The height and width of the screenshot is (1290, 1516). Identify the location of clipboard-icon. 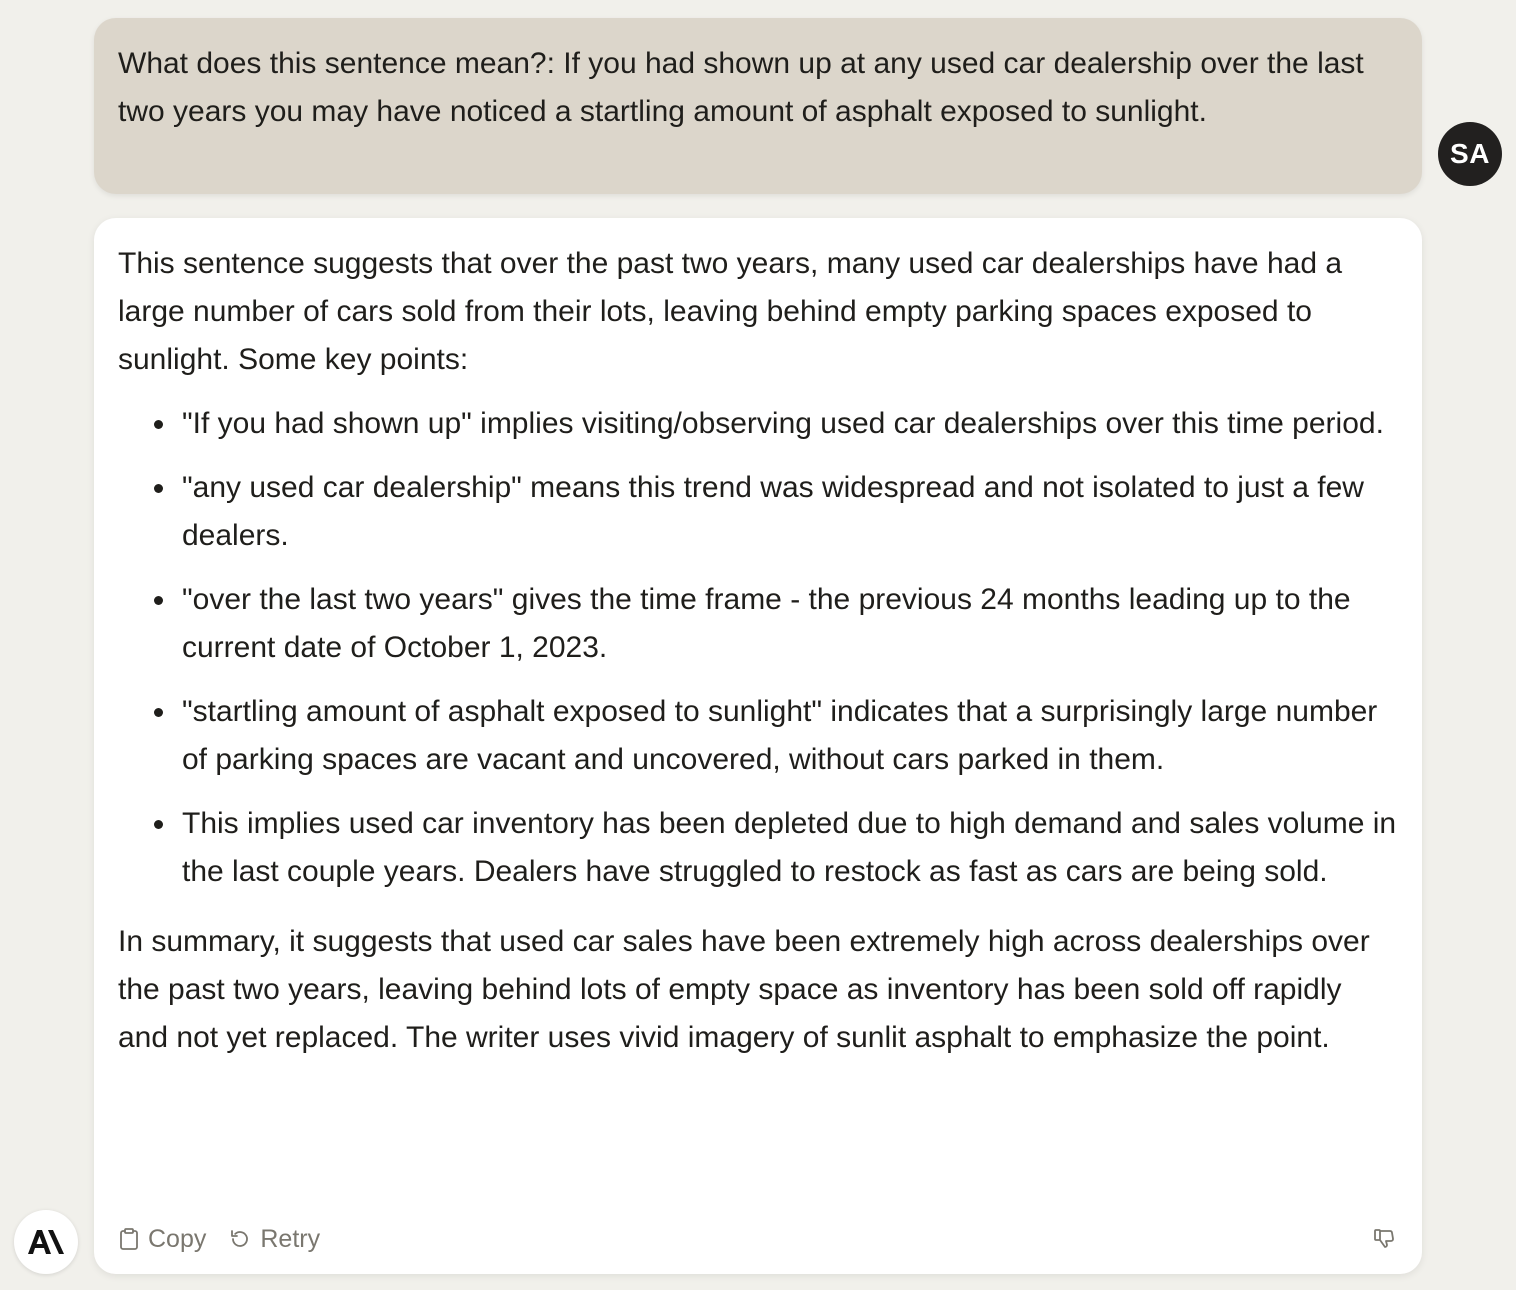
(129, 1239).